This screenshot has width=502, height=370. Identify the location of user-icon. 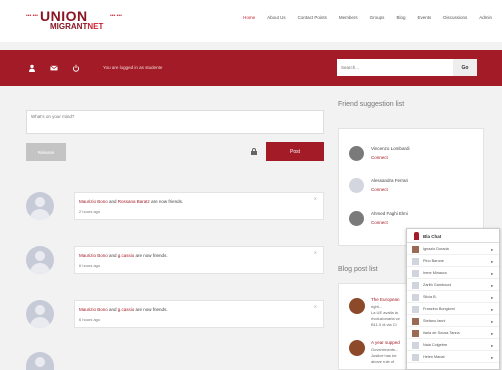
(32, 68).